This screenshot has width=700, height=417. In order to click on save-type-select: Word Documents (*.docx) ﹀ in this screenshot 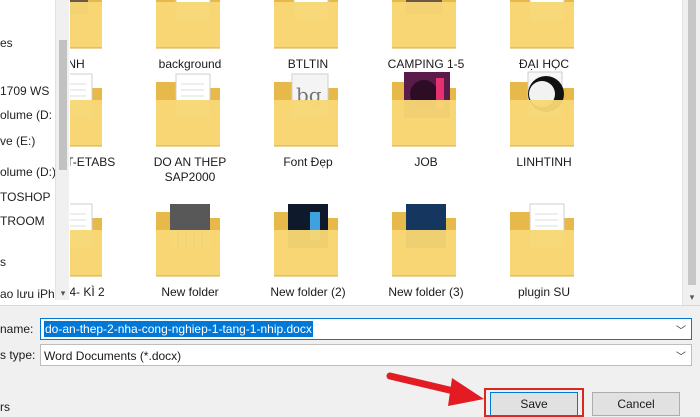, I will do `click(366, 355)`.